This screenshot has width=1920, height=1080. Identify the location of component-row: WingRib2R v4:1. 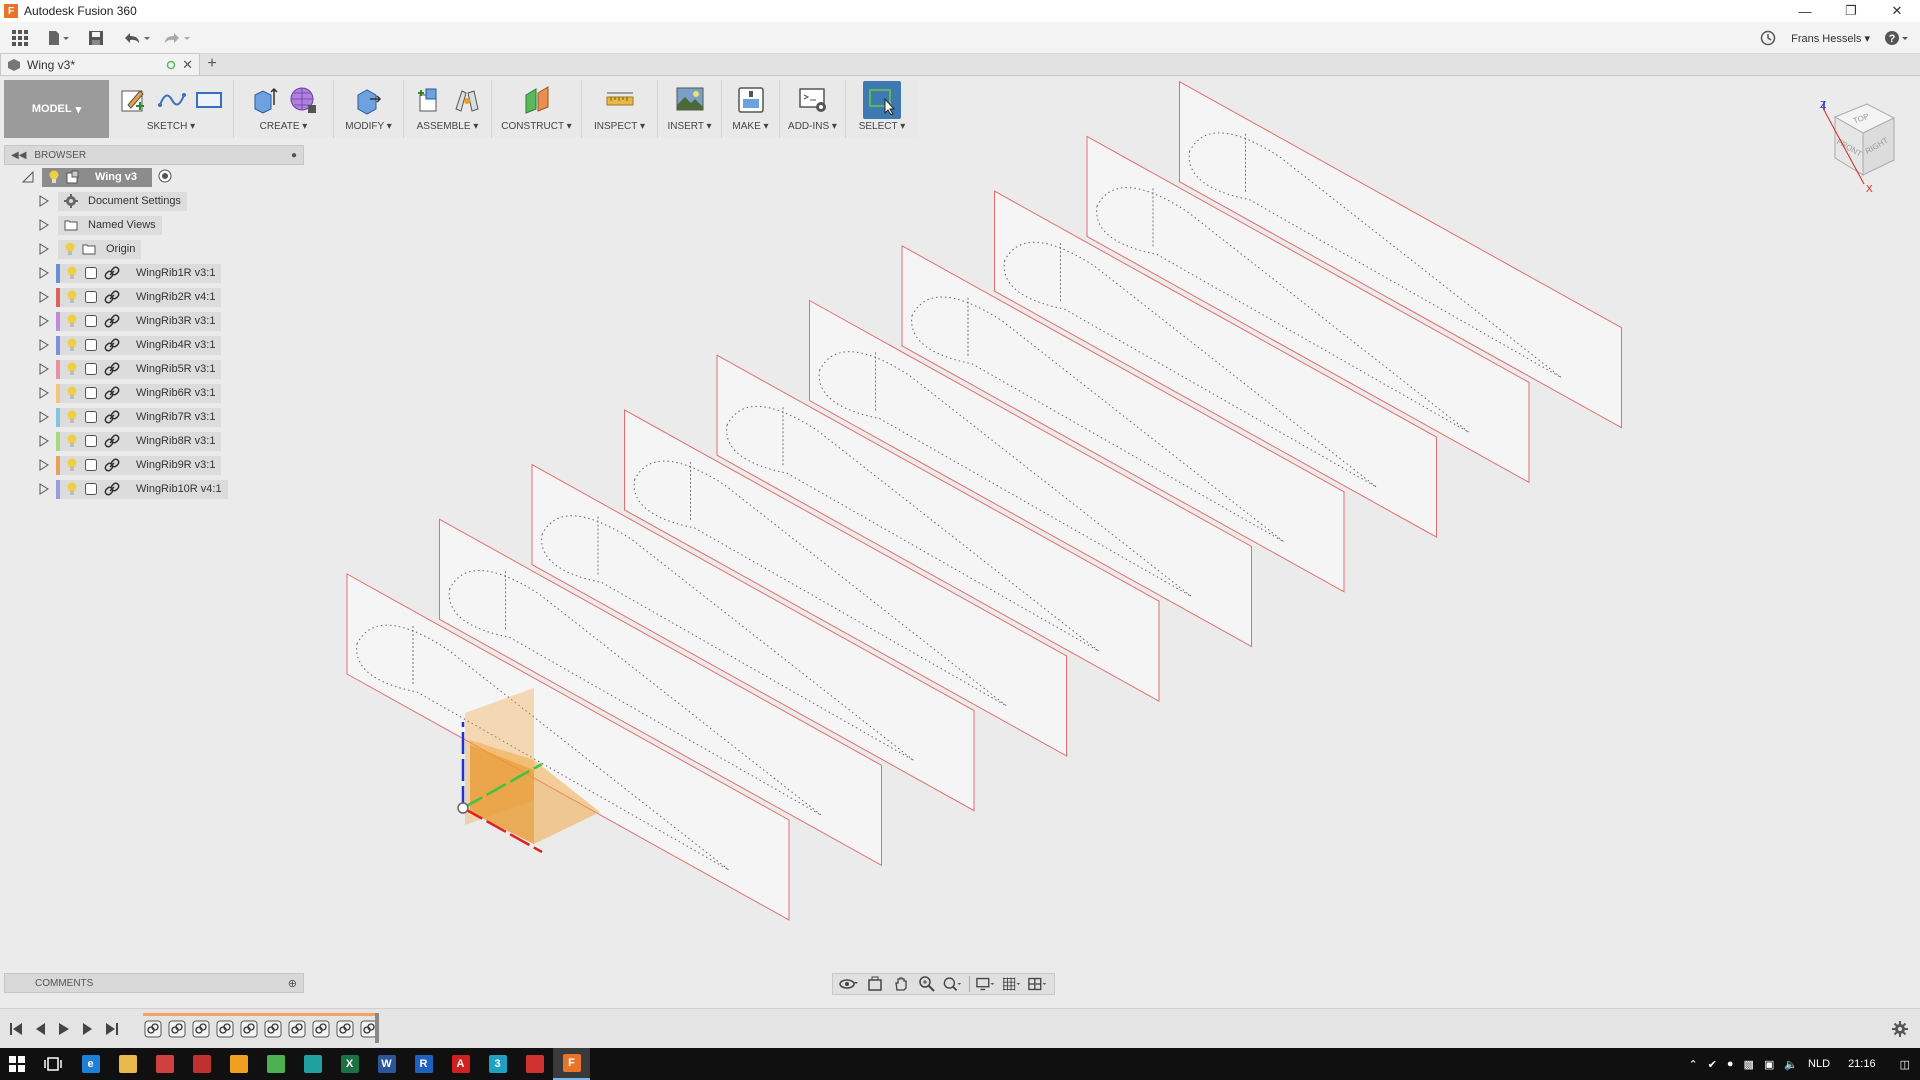
(154, 297).